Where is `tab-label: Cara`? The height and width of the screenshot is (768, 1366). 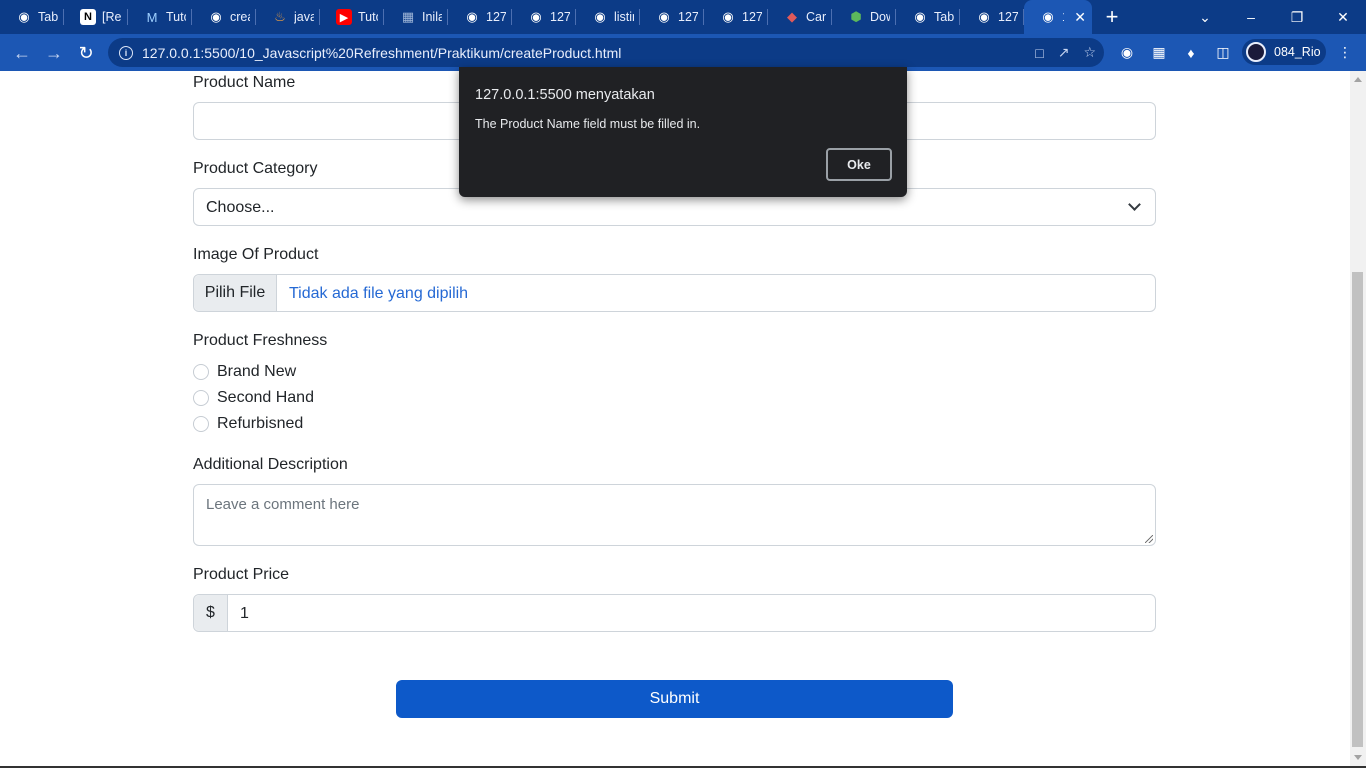
tab-label: Cara is located at coordinates (816, 17).